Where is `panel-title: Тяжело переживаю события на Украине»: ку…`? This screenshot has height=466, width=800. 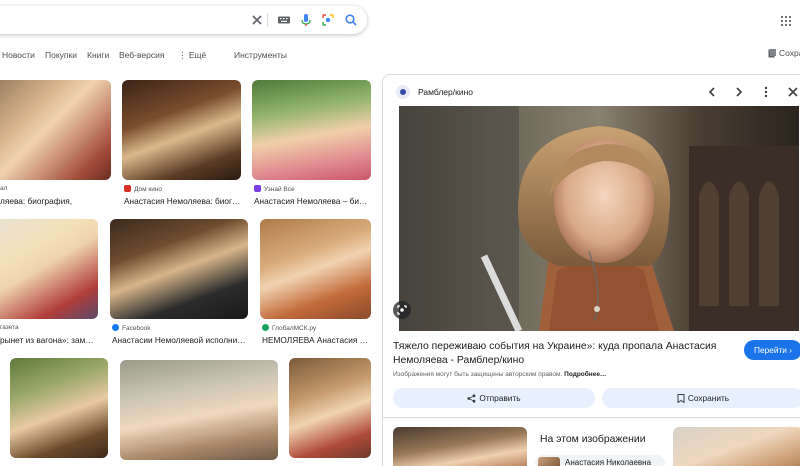 panel-title: Тяжело переживаю события на Украине»: ку… is located at coordinates (563, 354).